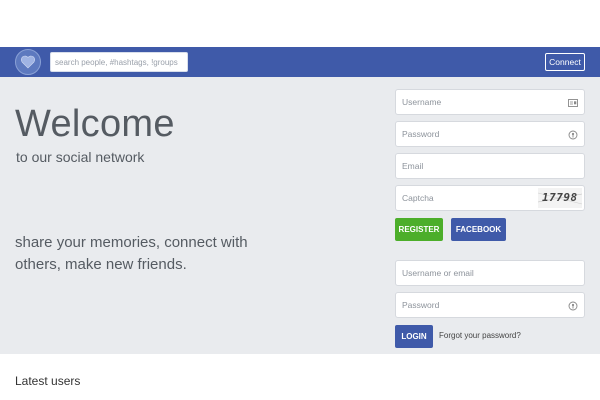 This screenshot has height=400, width=600. What do you see at coordinates (119, 62) in the screenshot?
I see `search-input` at bounding box center [119, 62].